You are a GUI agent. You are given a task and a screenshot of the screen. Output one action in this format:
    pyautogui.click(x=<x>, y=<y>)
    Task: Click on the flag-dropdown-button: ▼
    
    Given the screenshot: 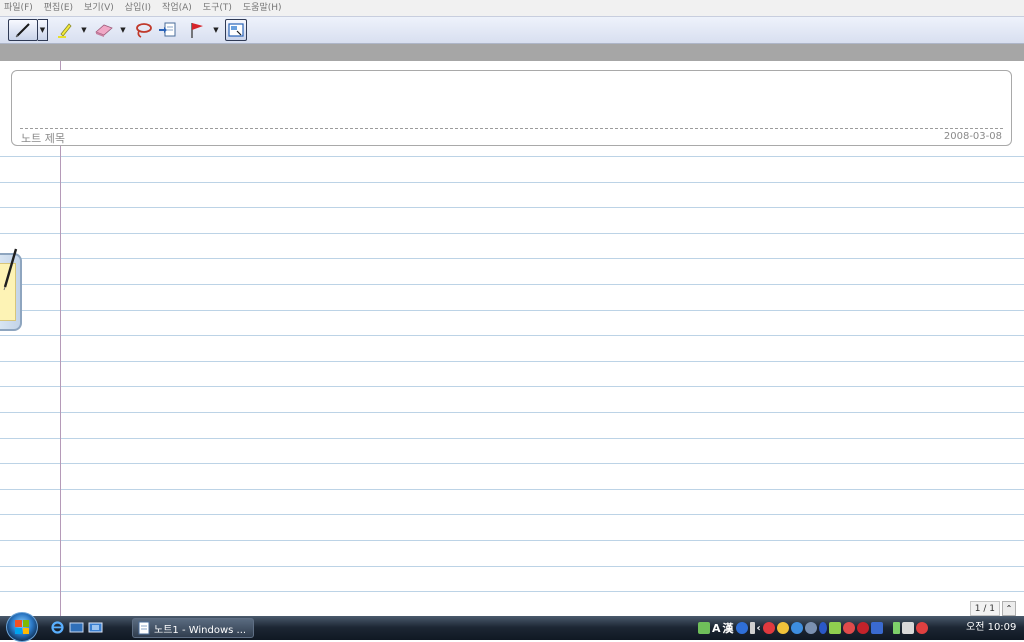 What is the action you would take?
    pyautogui.click(x=216, y=30)
    